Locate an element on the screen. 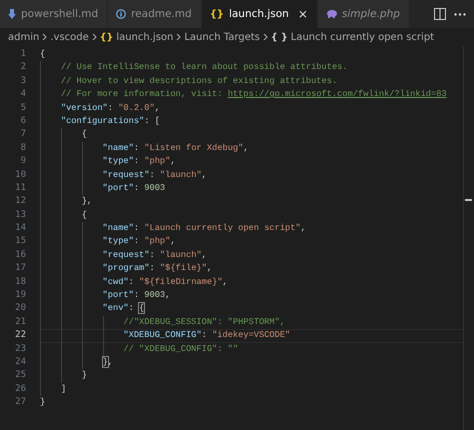 The height and width of the screenshot is (430, 474). line-number: 19 is located at coordinates (20, 295).